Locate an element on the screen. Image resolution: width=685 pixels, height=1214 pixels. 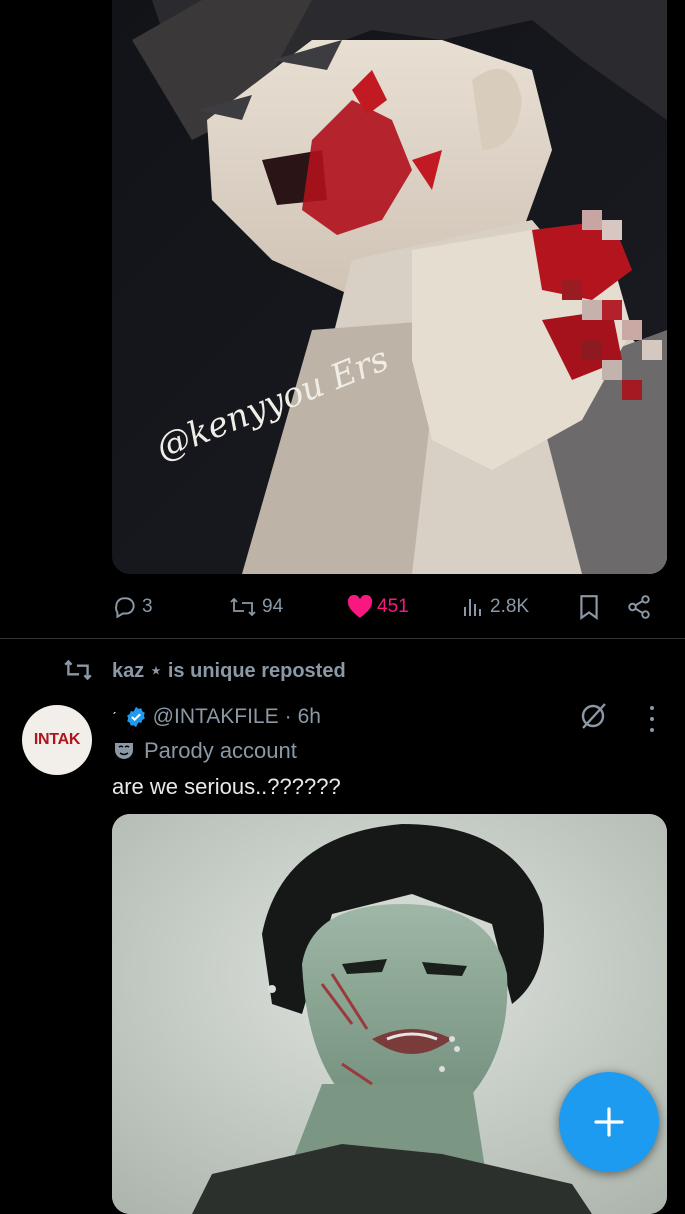
handle: @INTAKFILE is located at coordinates (216, 717).